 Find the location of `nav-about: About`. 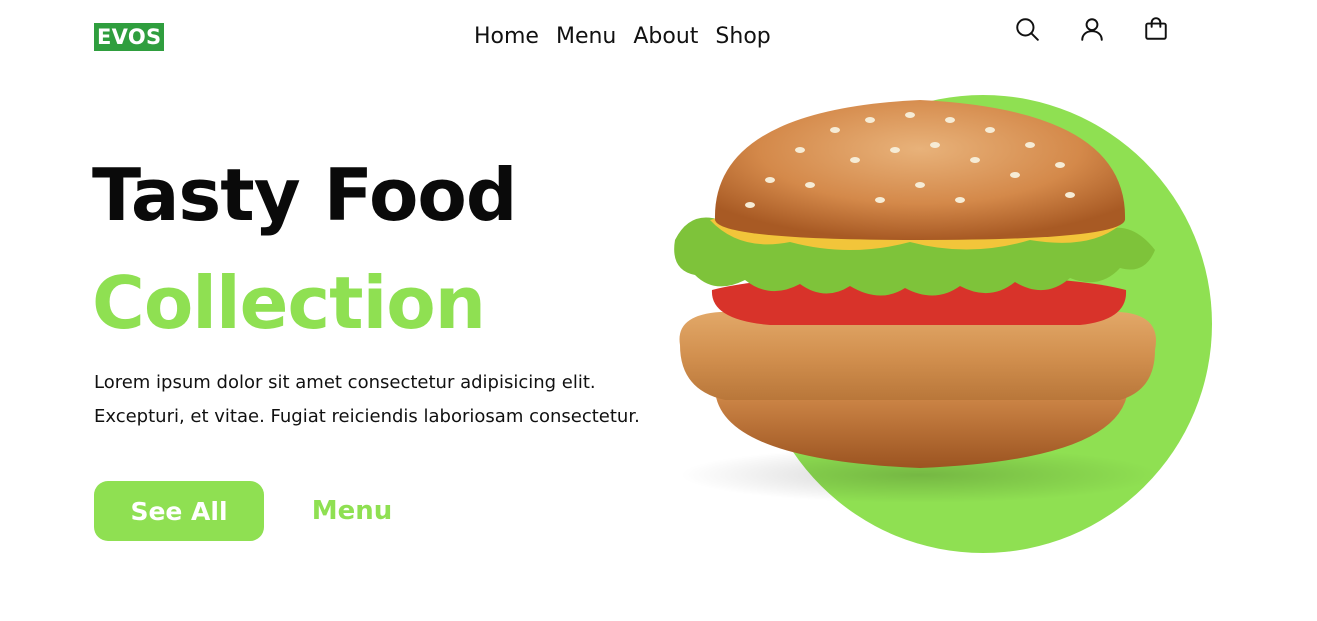

nav-about: About is located at coordinates (665, 37).